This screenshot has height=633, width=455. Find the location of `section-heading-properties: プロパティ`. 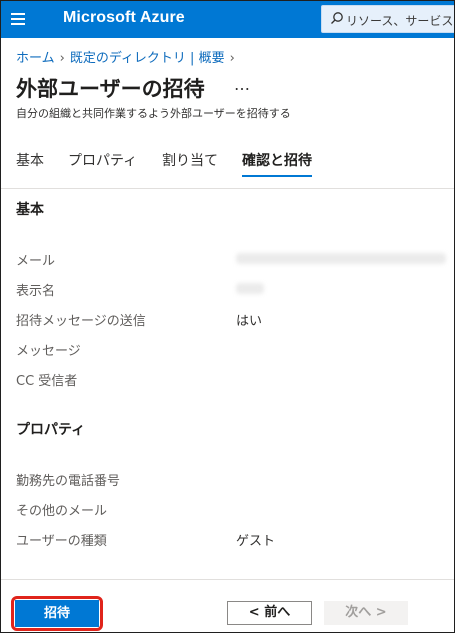

section-heading-properties: プロパティ is located at coordinates (51, 430).